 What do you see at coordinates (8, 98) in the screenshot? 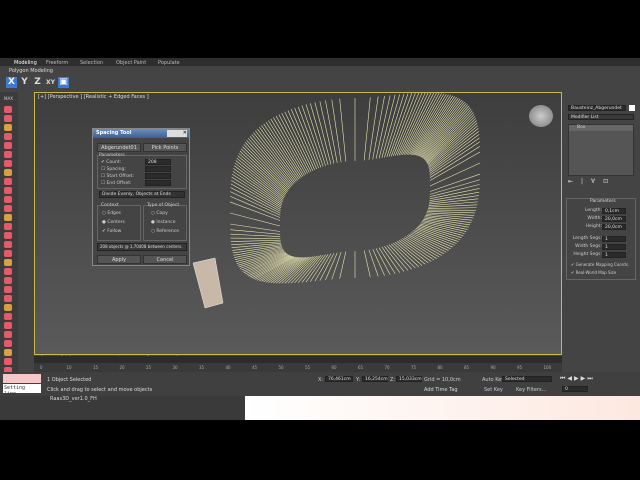
I see `leftbar-label: MAX` at bounding box center [8, 98].